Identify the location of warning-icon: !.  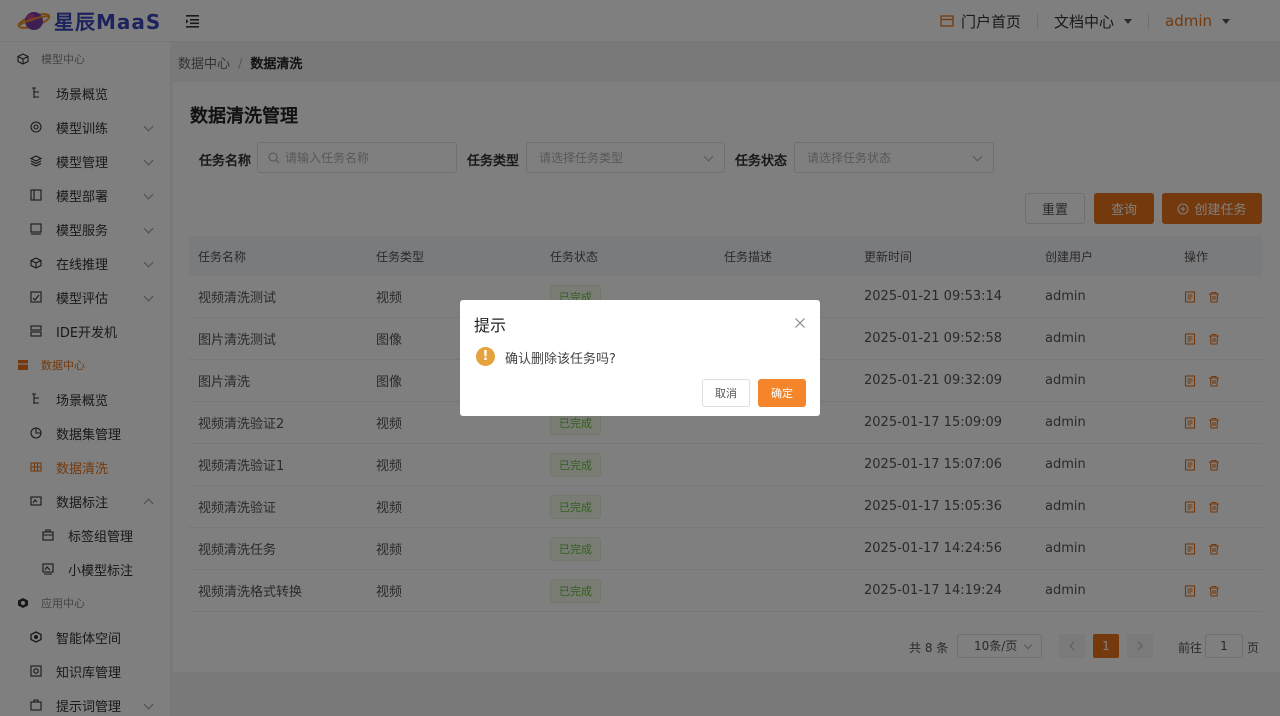
(485, 356).